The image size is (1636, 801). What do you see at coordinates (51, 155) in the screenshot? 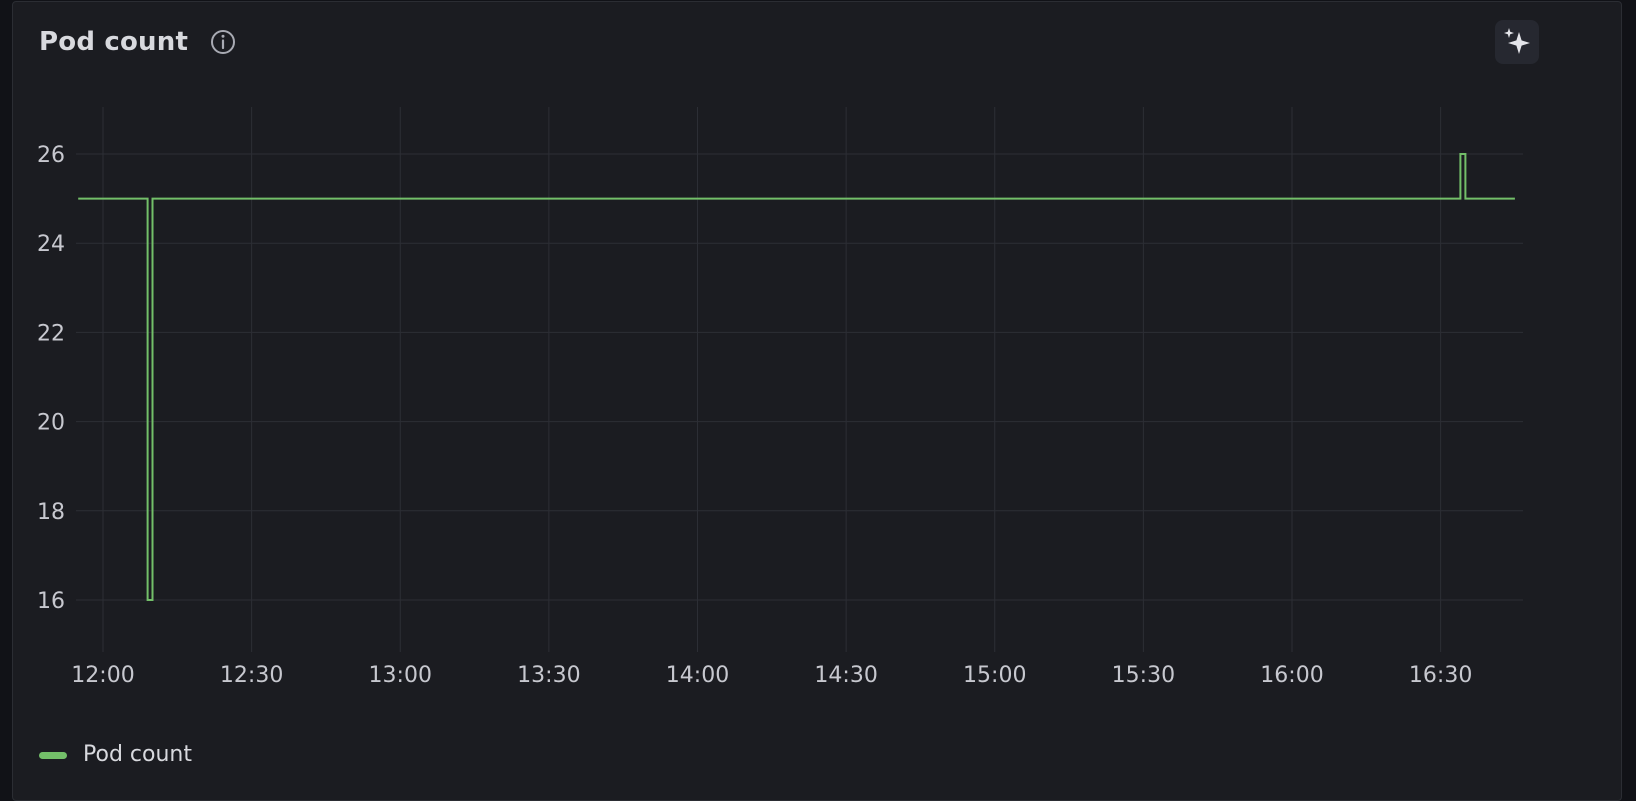
I see `y-tick-label: 26` at bounding box center [51, 155].